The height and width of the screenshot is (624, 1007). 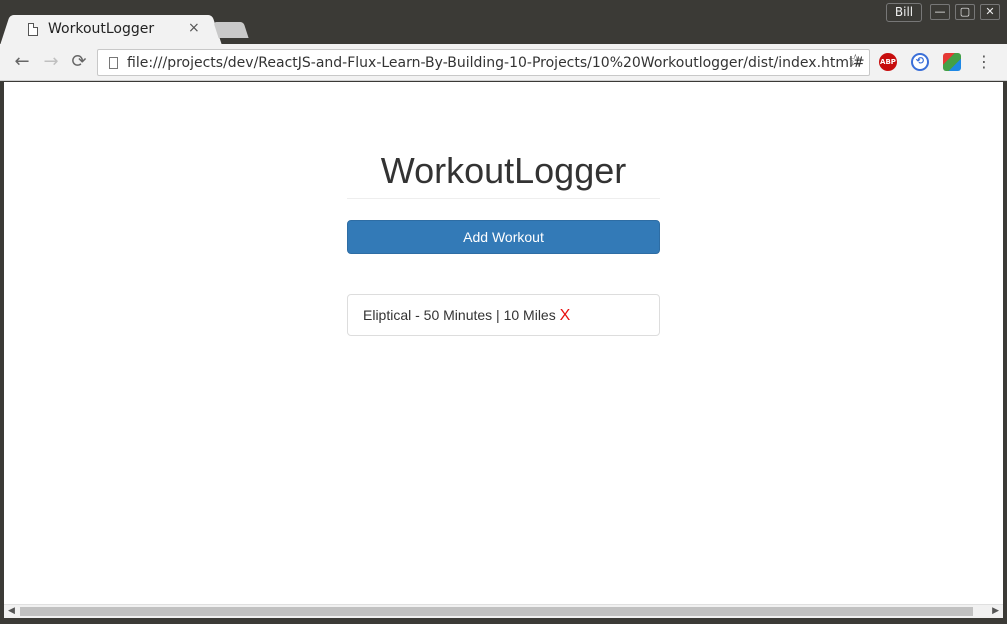 What do you see at coordinates (503, 22) in the screenshot?
I see `title-bar: WorkoutLogger × Bill — ▢ ✕` at bounding box center [503, 22].